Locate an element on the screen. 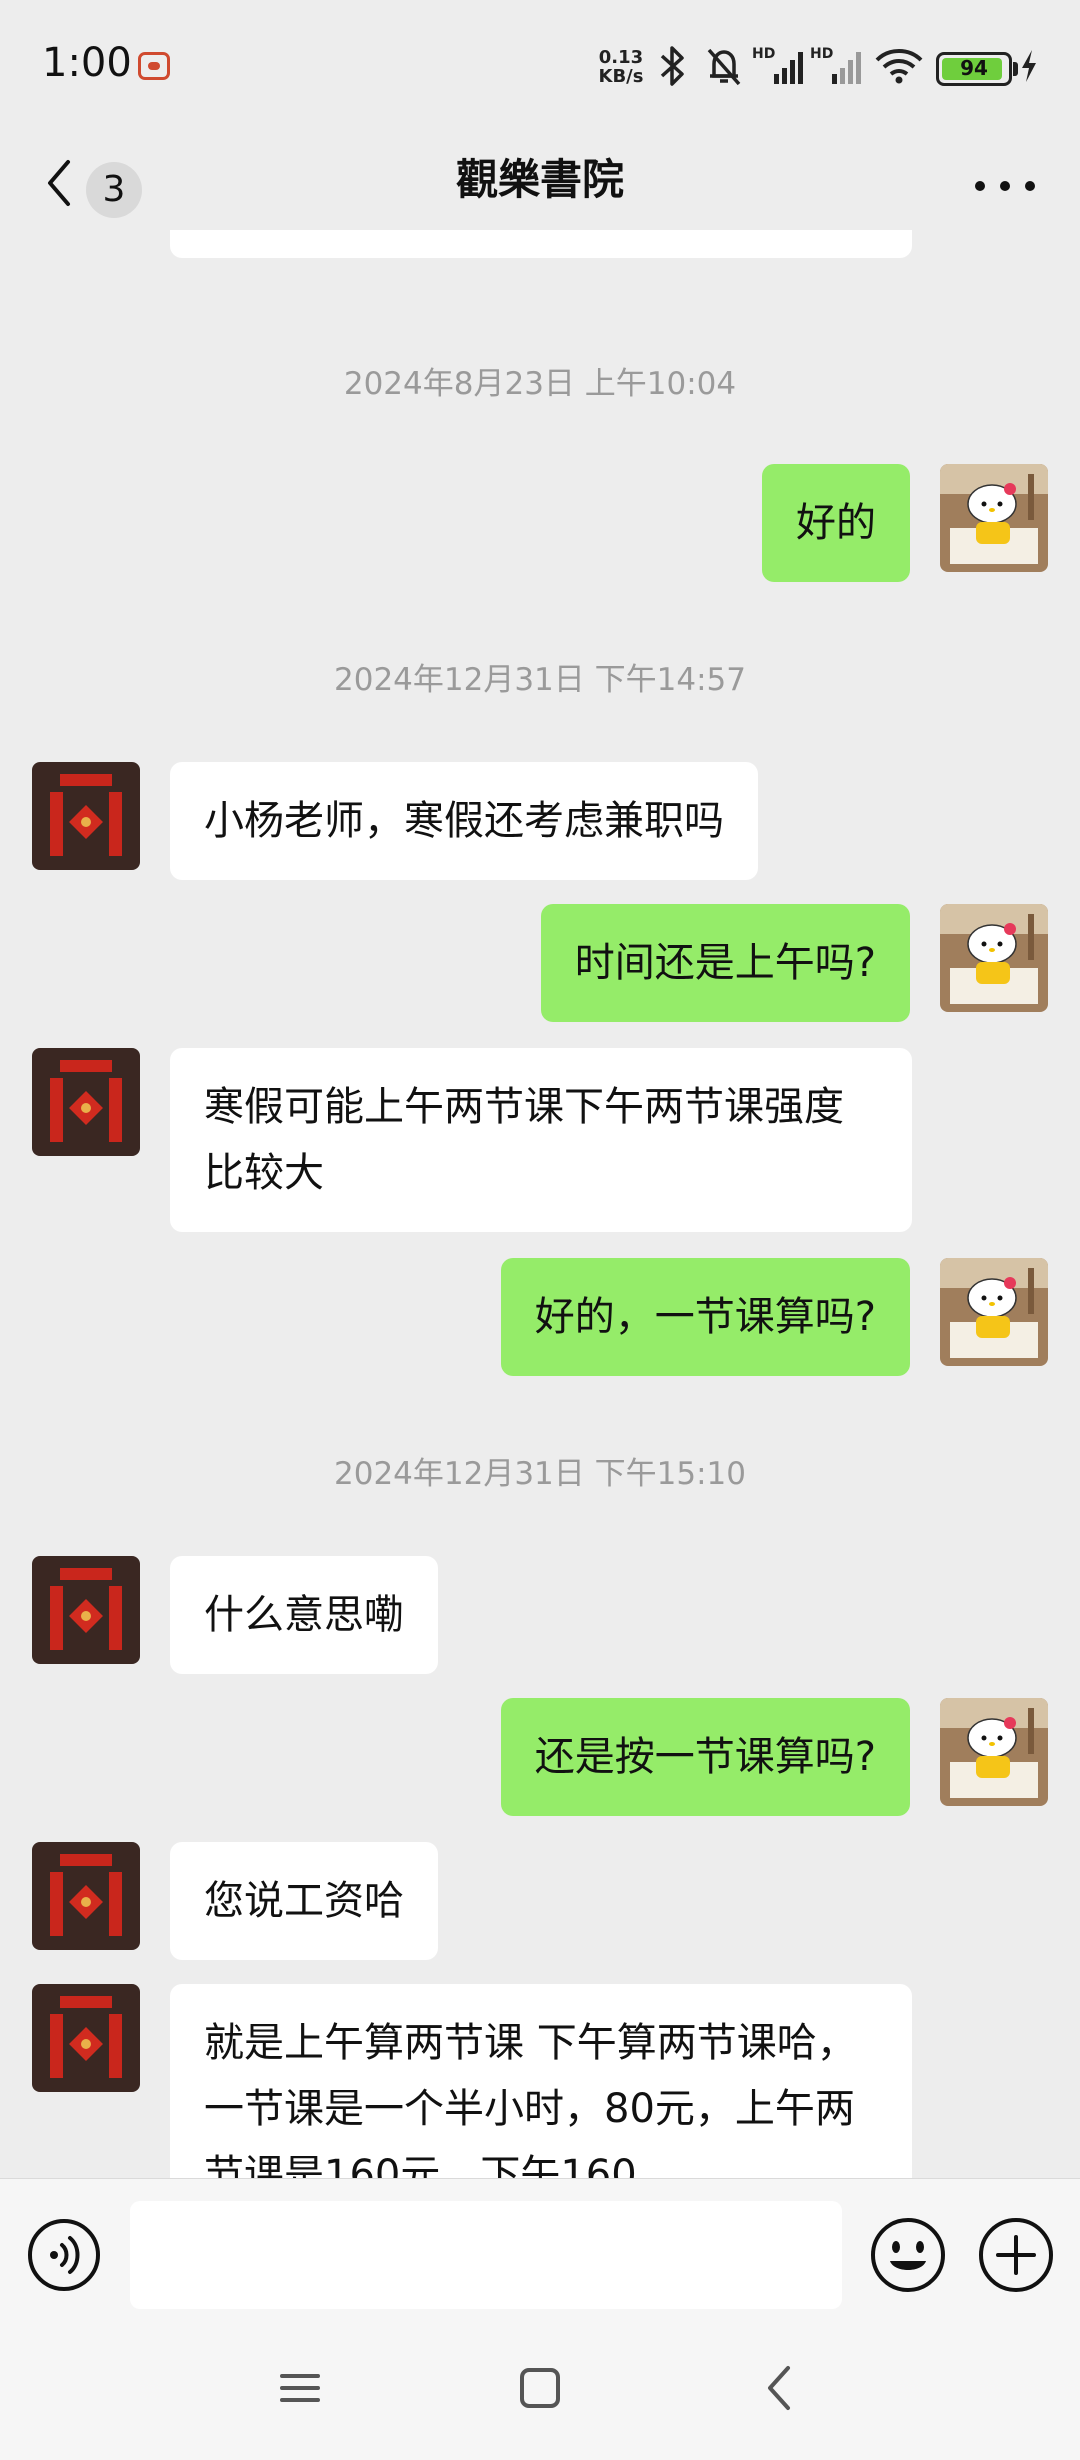  chat-header: 3 觀樂書院 is located at coordinates (540, 180).